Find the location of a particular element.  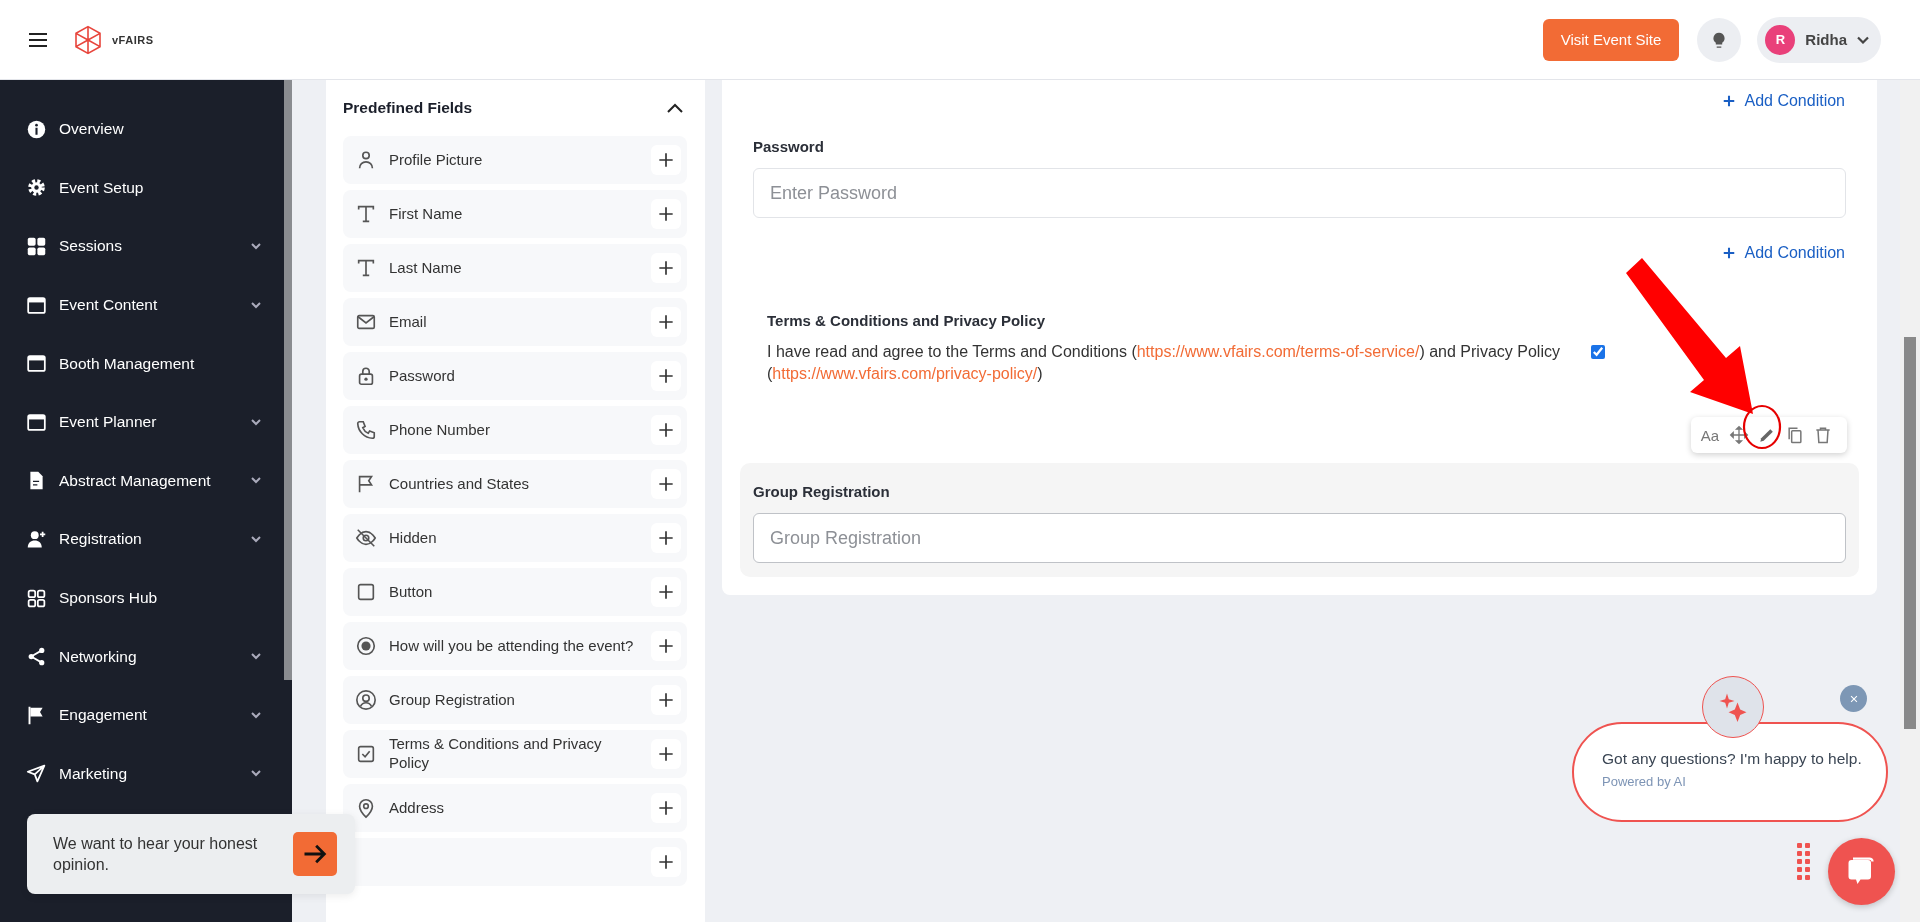

feedback-go-button is located at coordinates (315, 854).